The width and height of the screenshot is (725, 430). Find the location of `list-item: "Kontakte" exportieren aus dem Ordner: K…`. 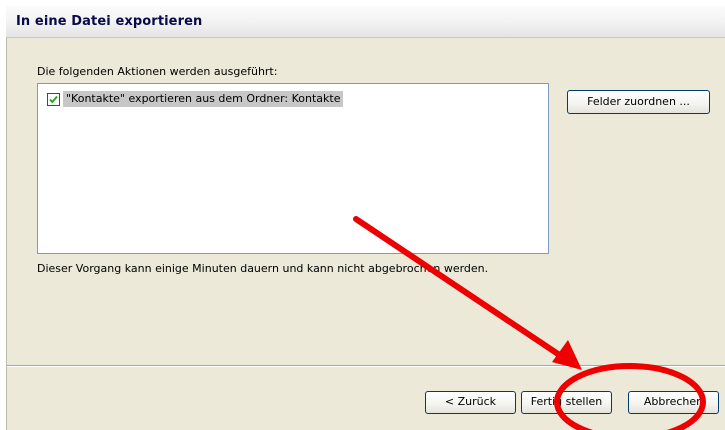

list-item: "Kontakte" exportieren aus dem Ordner: K… is located at coordinates (195, 99).